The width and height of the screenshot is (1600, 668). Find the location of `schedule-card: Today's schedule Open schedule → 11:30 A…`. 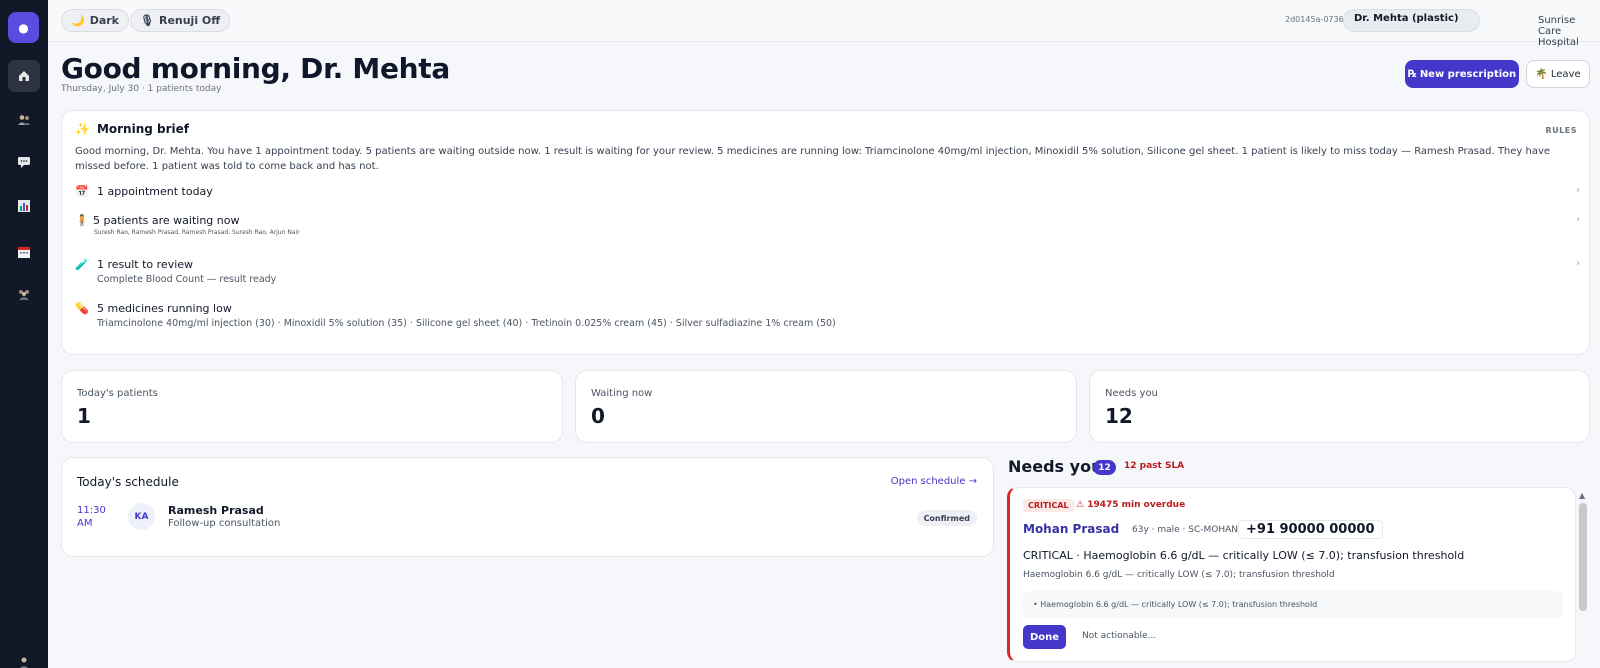

schedule-card: Today's schedule Open schedule → 11:30 A… is located at coordinates (527, 507).